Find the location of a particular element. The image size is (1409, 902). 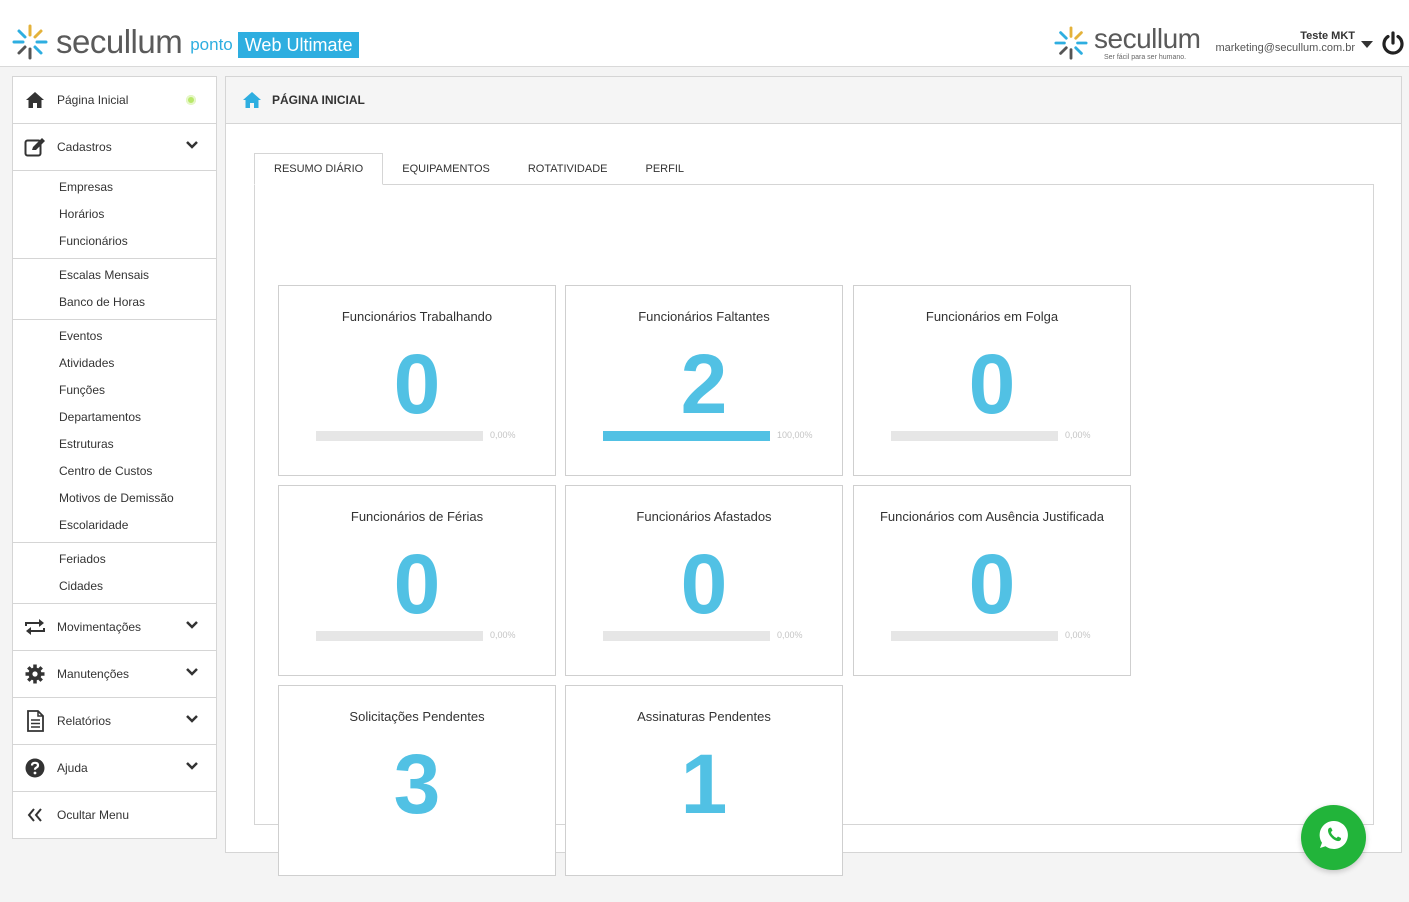

summary-card: Assinaturas Pendentes 1 is located at coordinates (704, 780).